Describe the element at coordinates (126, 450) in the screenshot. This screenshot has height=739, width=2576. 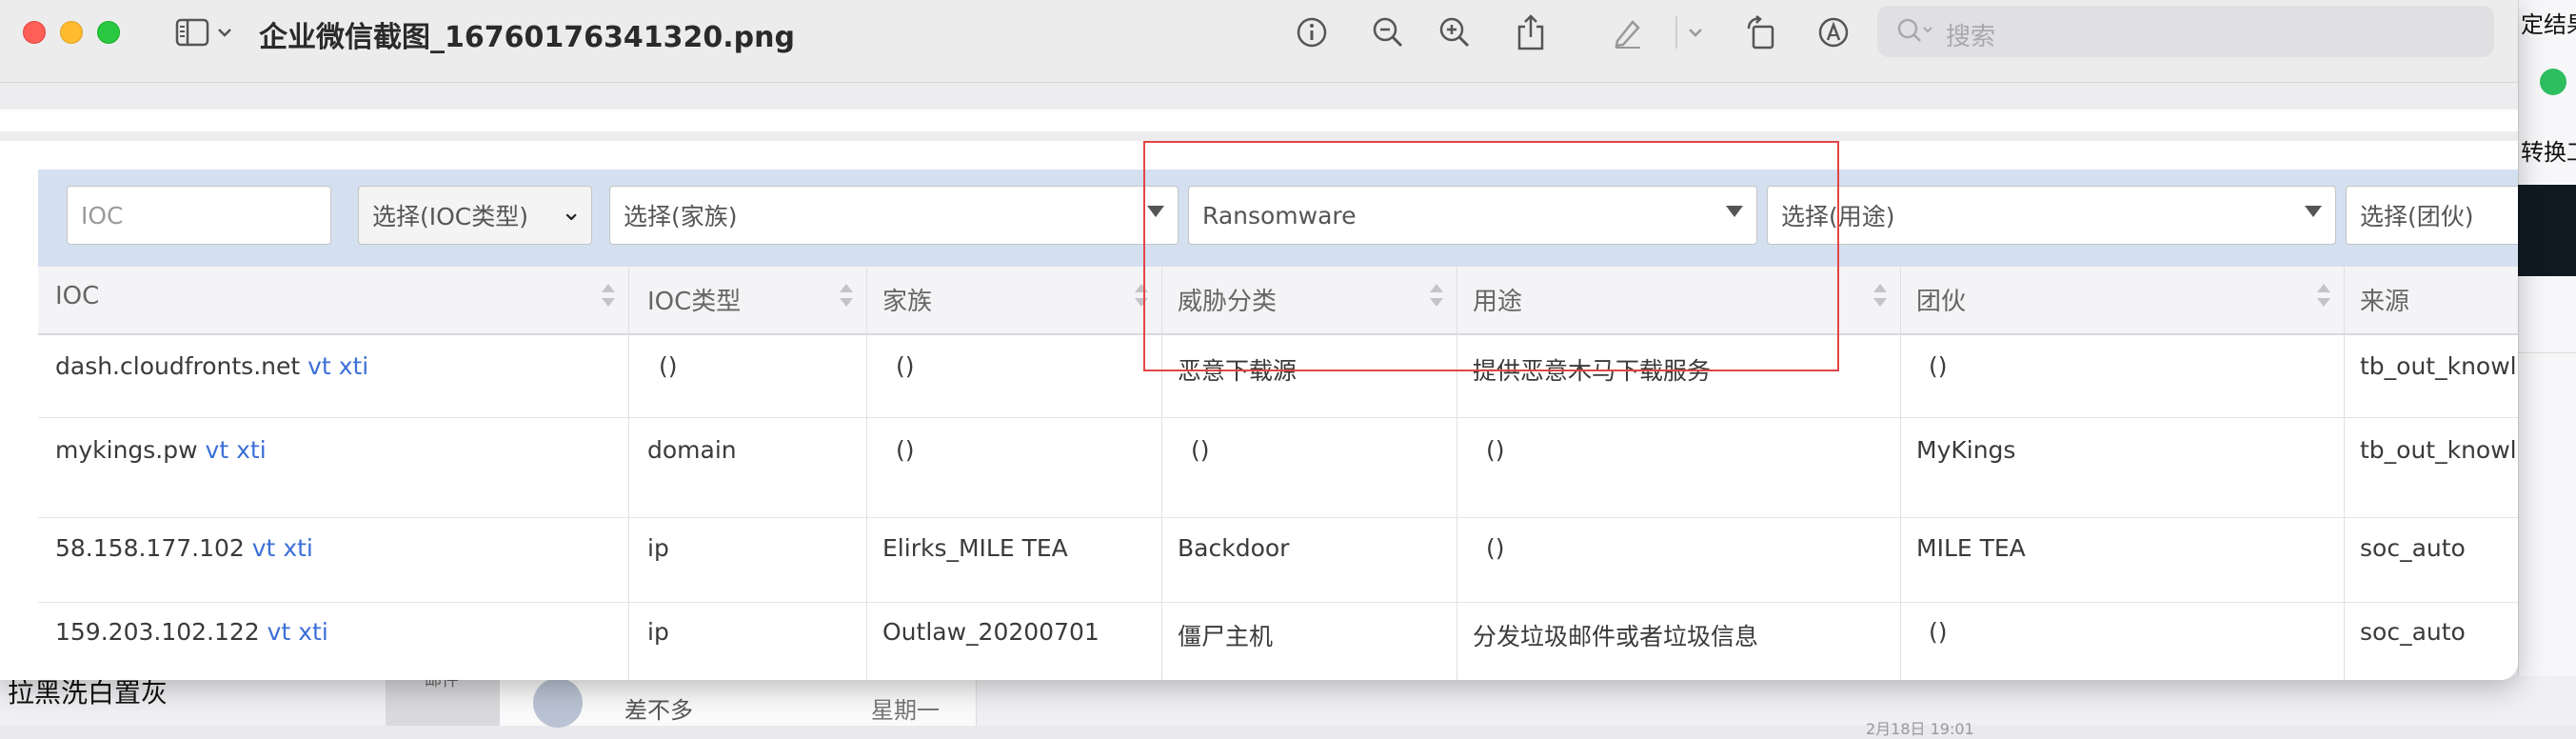
I see `ioc-value: mykings.pw` at that location.